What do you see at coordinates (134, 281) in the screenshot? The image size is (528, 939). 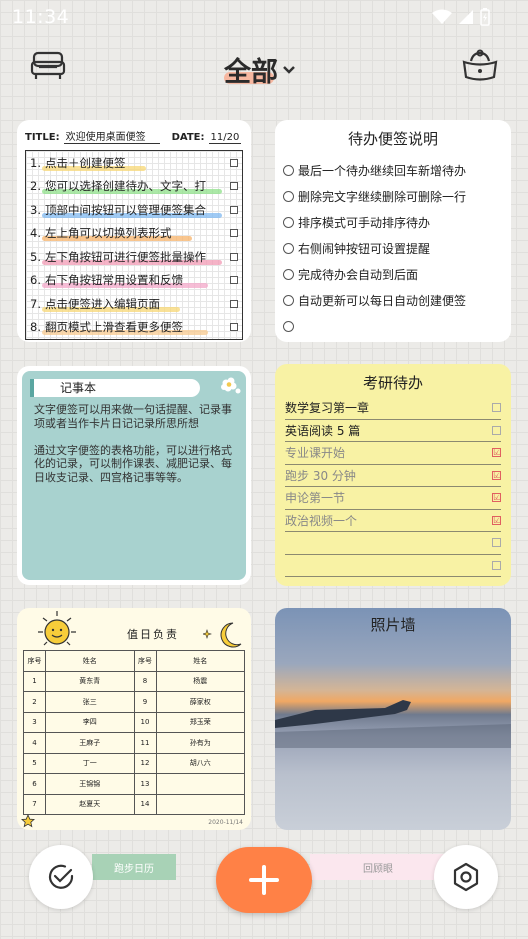 I see `list-item: 6. 右下角按钮常用设置和反馈` at bounding box center [134, 281].